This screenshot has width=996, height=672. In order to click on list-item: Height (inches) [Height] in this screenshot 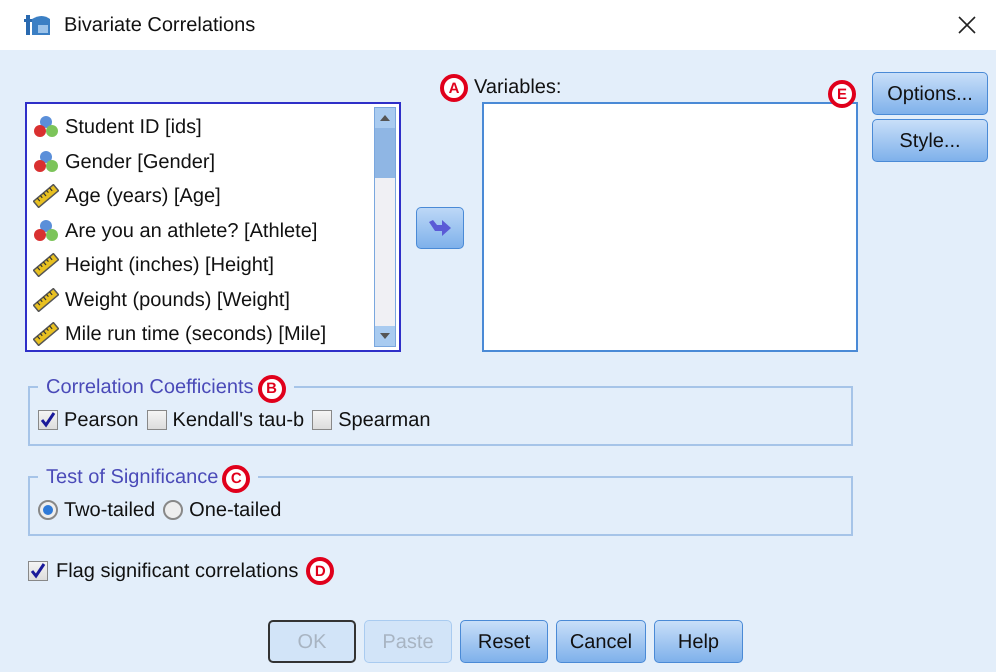, I will do `click(169, 265)`.